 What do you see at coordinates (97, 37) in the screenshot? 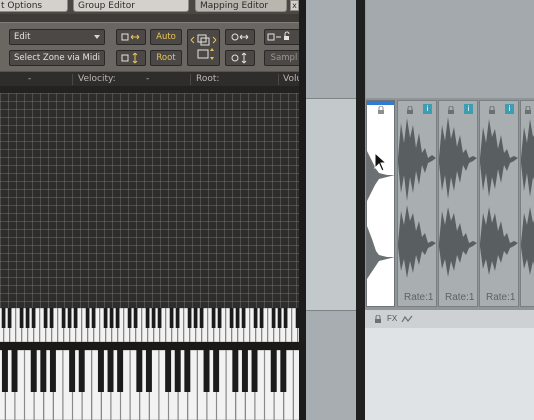
I see `chevron-down-icon` at bounding box center [97, 37].